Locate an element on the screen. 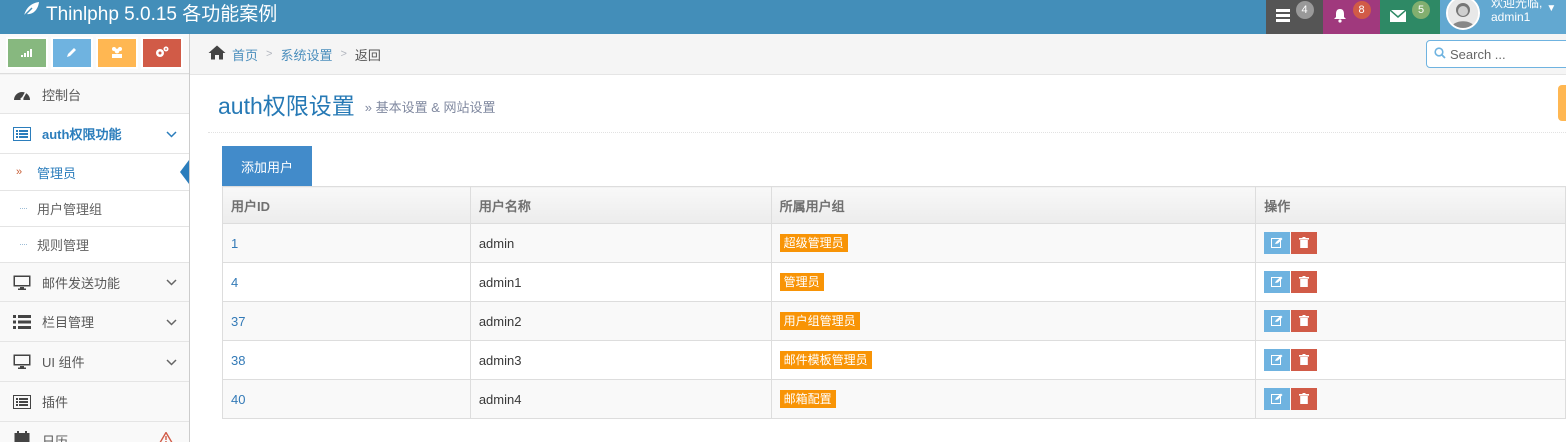 Image resolution: width=1566 pixels, height=442 pixels. nav-search is located at coordinates (1496, 54).